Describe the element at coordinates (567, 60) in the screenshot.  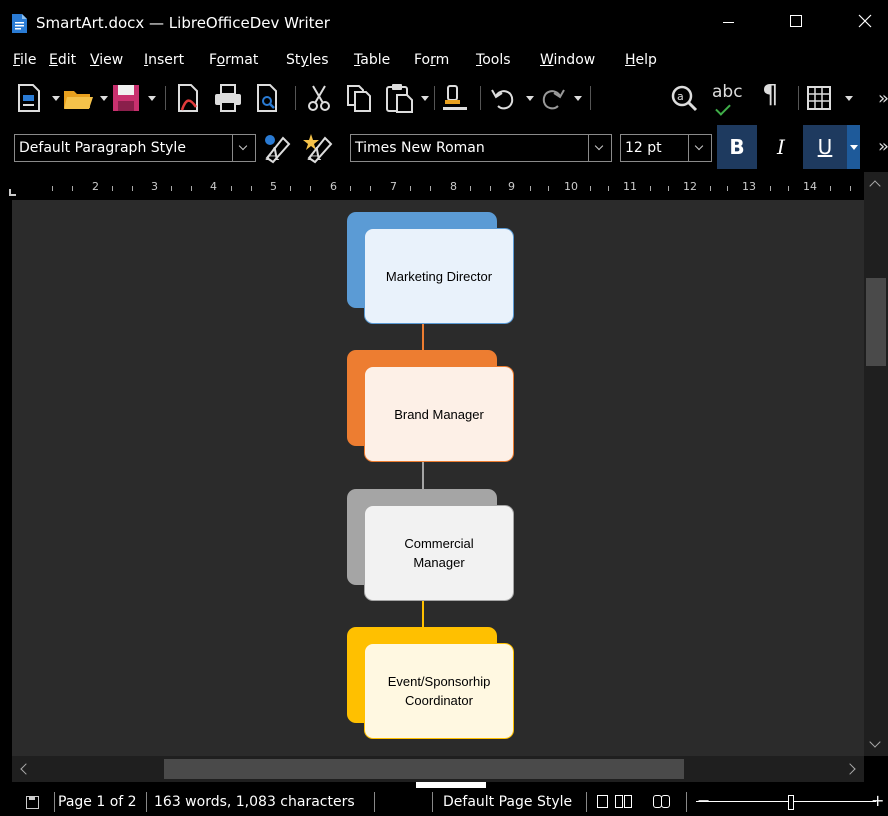
I see `menu-window: Window` at that location.